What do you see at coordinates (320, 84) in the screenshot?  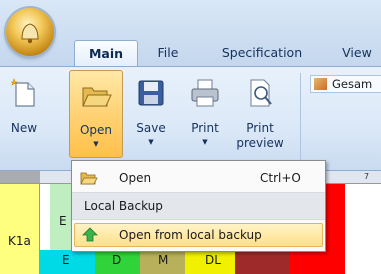 I see `gesamt-icon` at bounding box center [320, 84].